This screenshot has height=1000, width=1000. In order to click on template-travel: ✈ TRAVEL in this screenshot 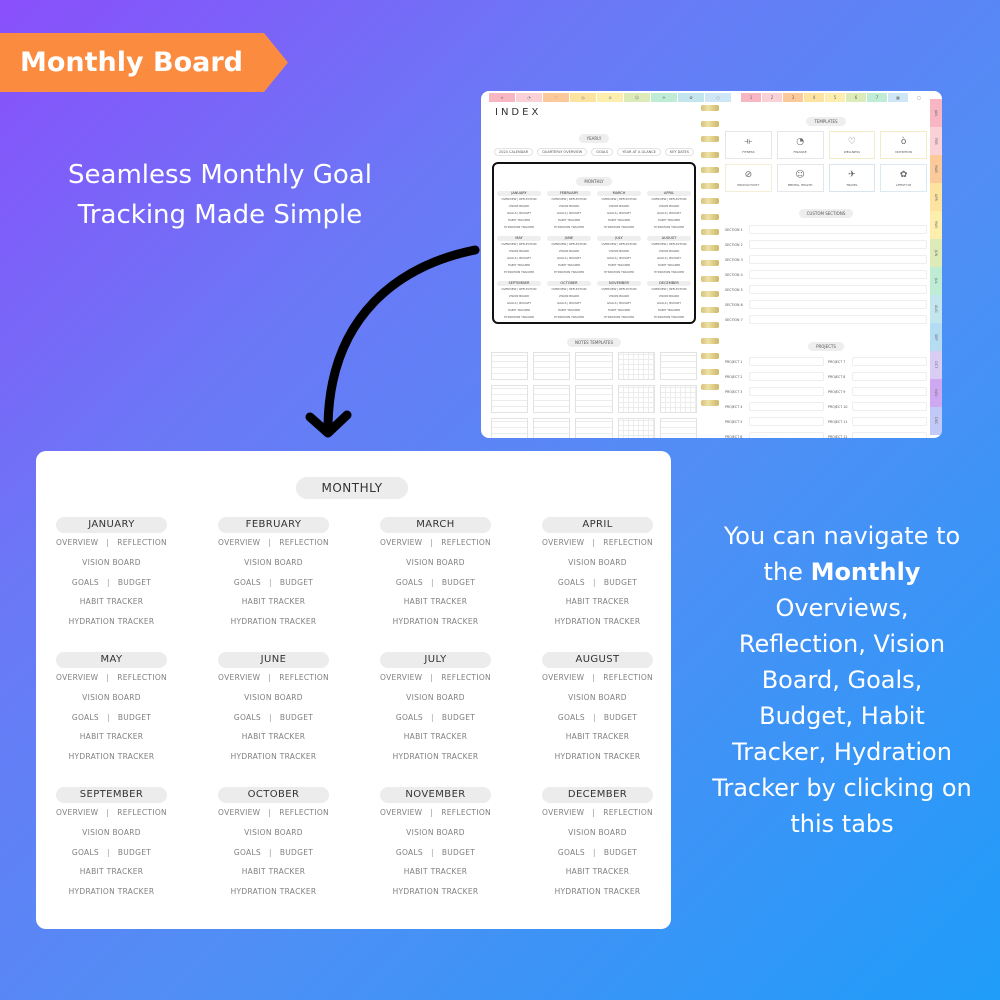, I will do `click(852, 178)`.